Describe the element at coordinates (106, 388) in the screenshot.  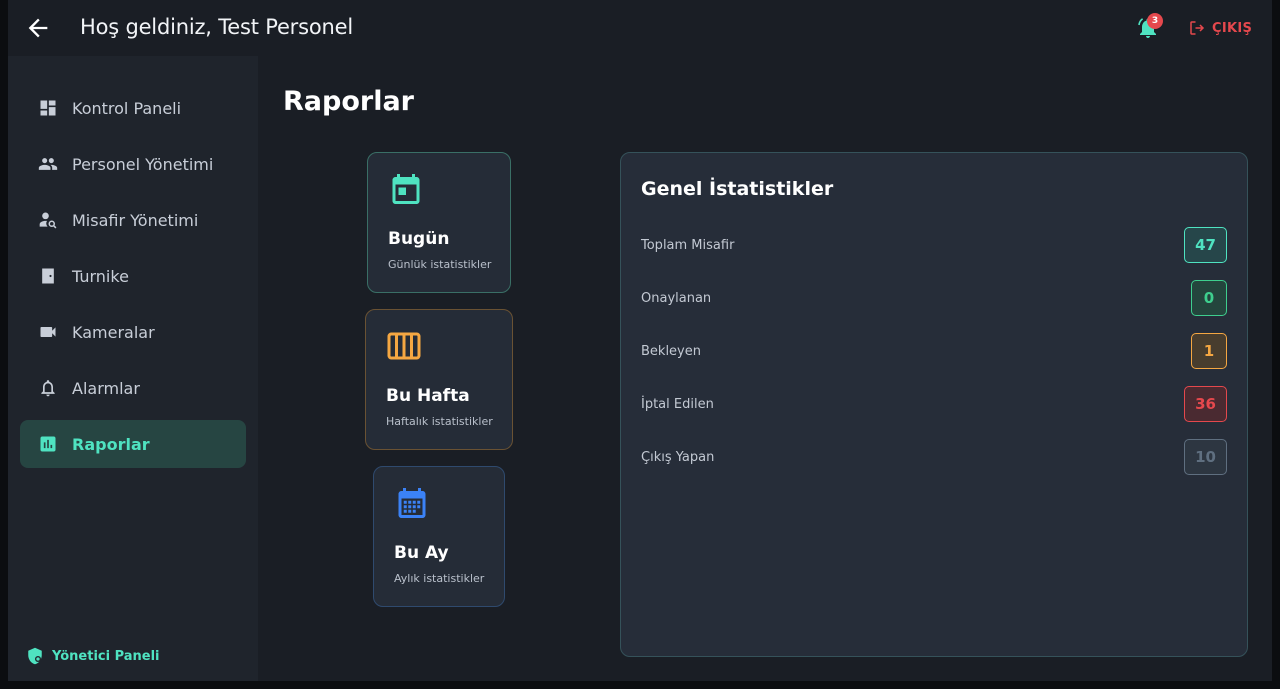
I see `sidebar-item-label: Alarmlar` at that location.